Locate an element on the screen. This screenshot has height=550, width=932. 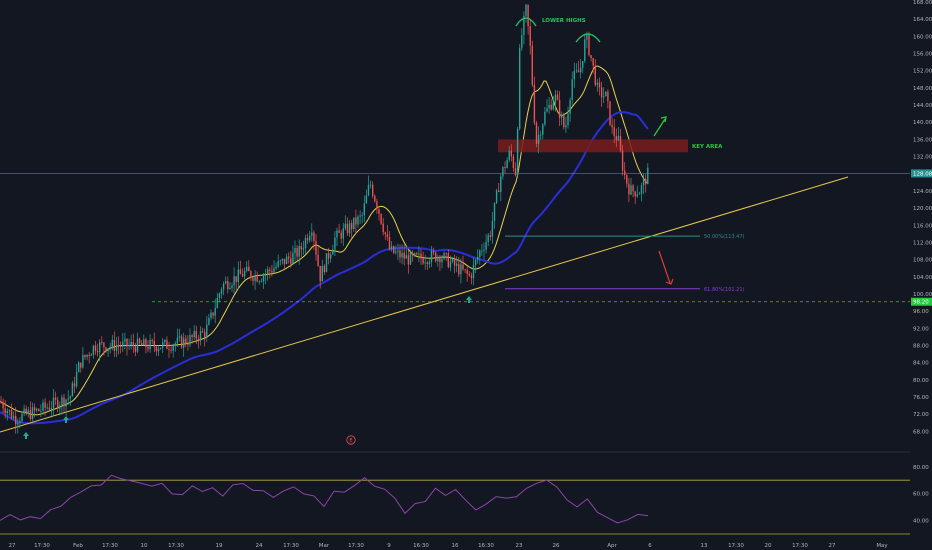
price-tick-label: 160.00 is located at coordinates (922, 37).